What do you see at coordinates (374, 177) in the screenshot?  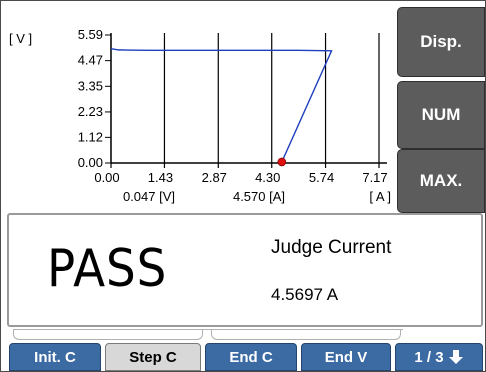 I see `x-tick-label: 7.17` at bounding box center [374, 177].